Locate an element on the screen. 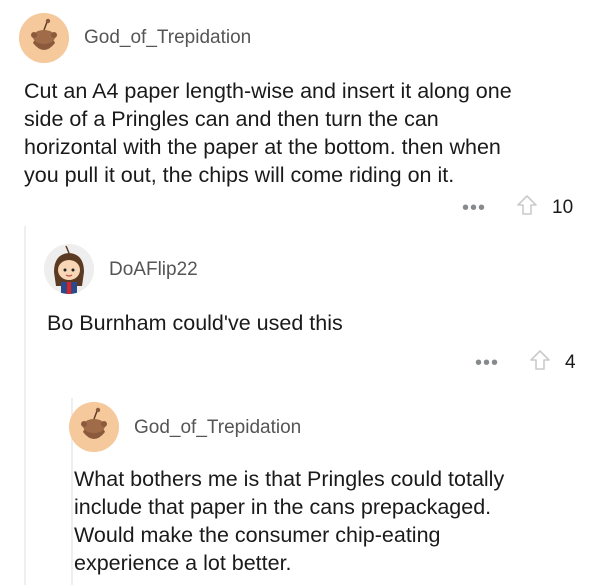 Image resolution: width=599 pixels, height=585 pixels. vote-score: 4 is located at coordinates (570, 362).